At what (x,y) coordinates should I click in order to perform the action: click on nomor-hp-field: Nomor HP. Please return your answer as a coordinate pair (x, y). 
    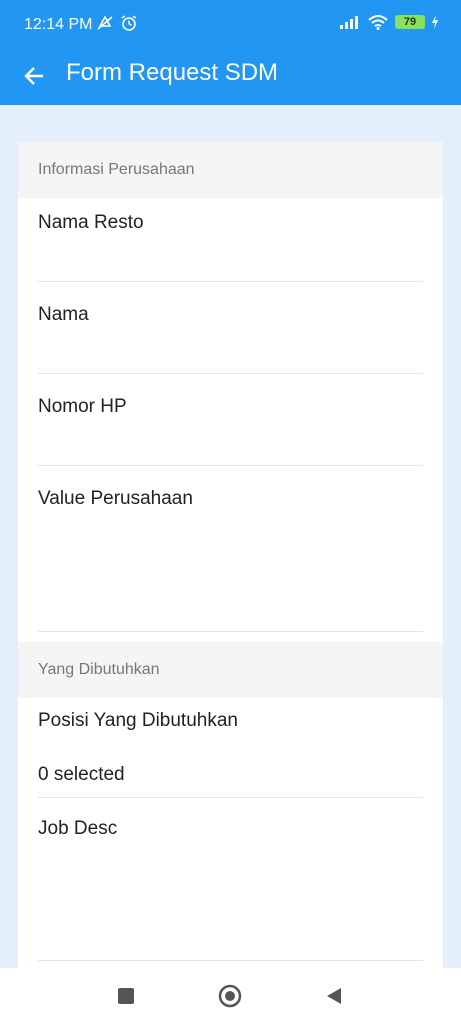
    Looking at the image, I should click on (230, 420).